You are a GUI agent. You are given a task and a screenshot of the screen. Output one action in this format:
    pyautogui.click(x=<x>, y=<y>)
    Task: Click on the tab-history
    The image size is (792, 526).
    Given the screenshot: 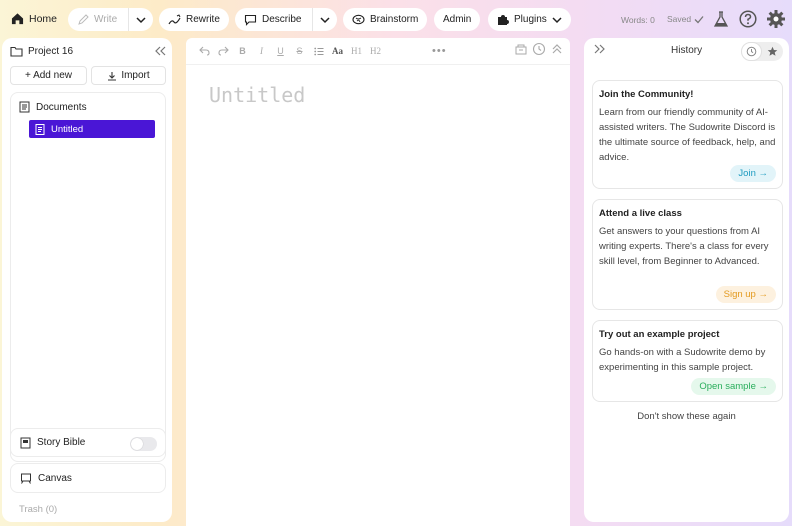 What is the action you would take?
    pyautogui.click(x=751, y=51)
    